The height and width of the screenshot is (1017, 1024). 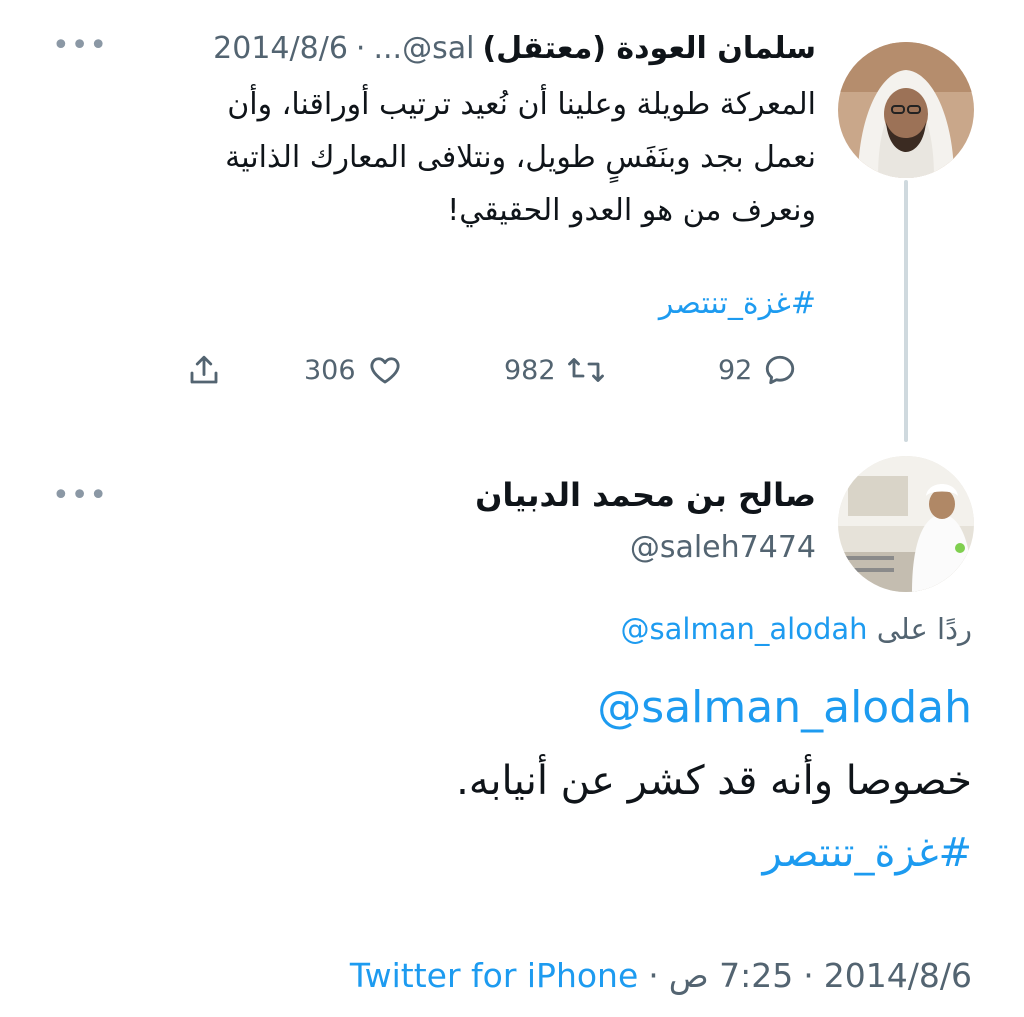 I want to click on reply-mention-link: @salman_alodah, so click(x=784, y=707).